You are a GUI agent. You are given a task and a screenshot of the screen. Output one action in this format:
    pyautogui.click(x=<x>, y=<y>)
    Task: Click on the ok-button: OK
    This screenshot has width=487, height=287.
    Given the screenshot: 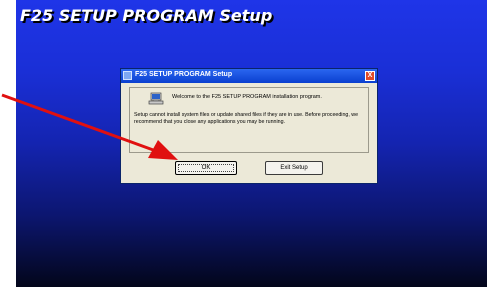 What is the action you would take?
    pyautogui.click(x=206, y=168)
    